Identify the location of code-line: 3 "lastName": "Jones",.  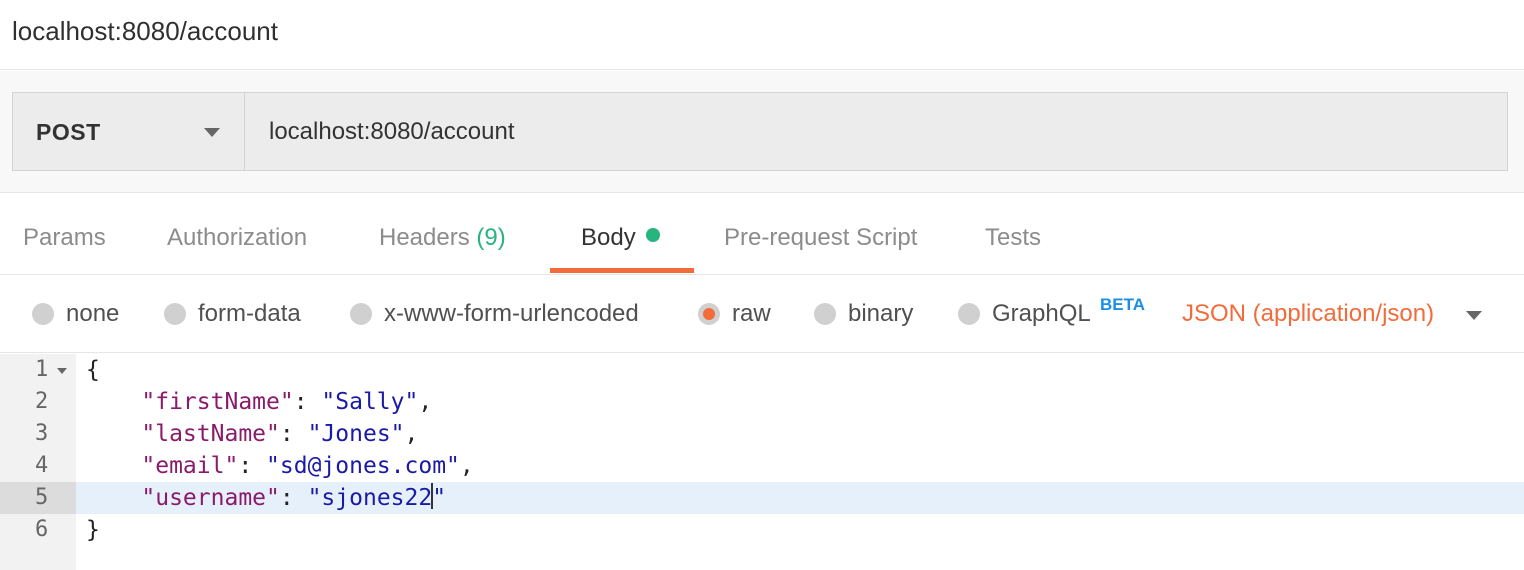
(762, 434).